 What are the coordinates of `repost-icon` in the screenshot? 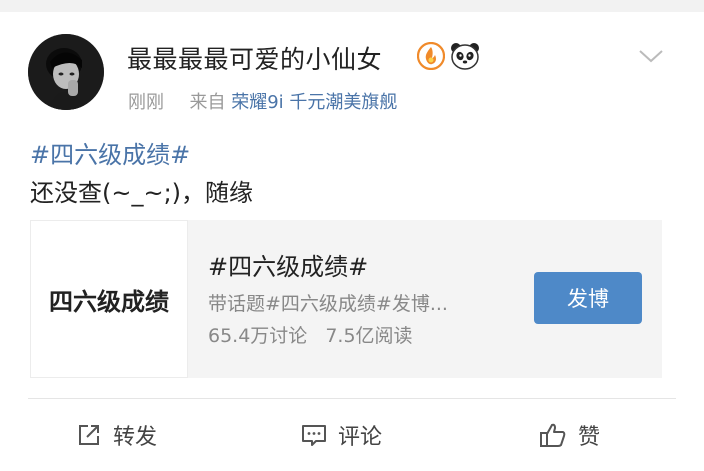 It's located at (89, 435).